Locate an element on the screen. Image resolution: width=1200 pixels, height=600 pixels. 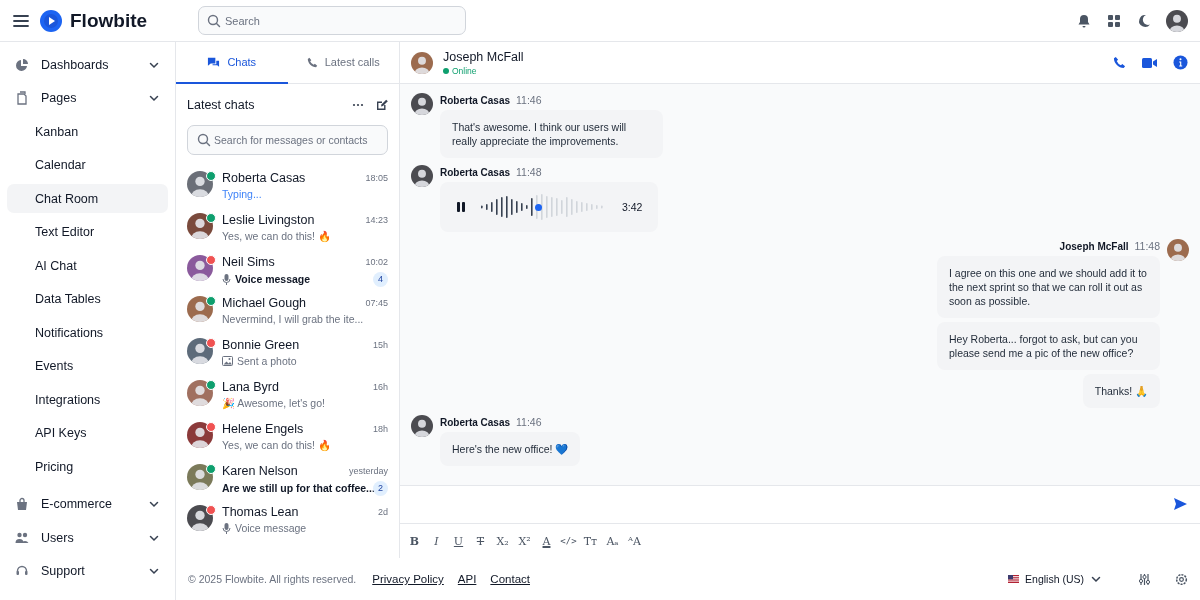
format-button: T is located at coordinates (480, 541).